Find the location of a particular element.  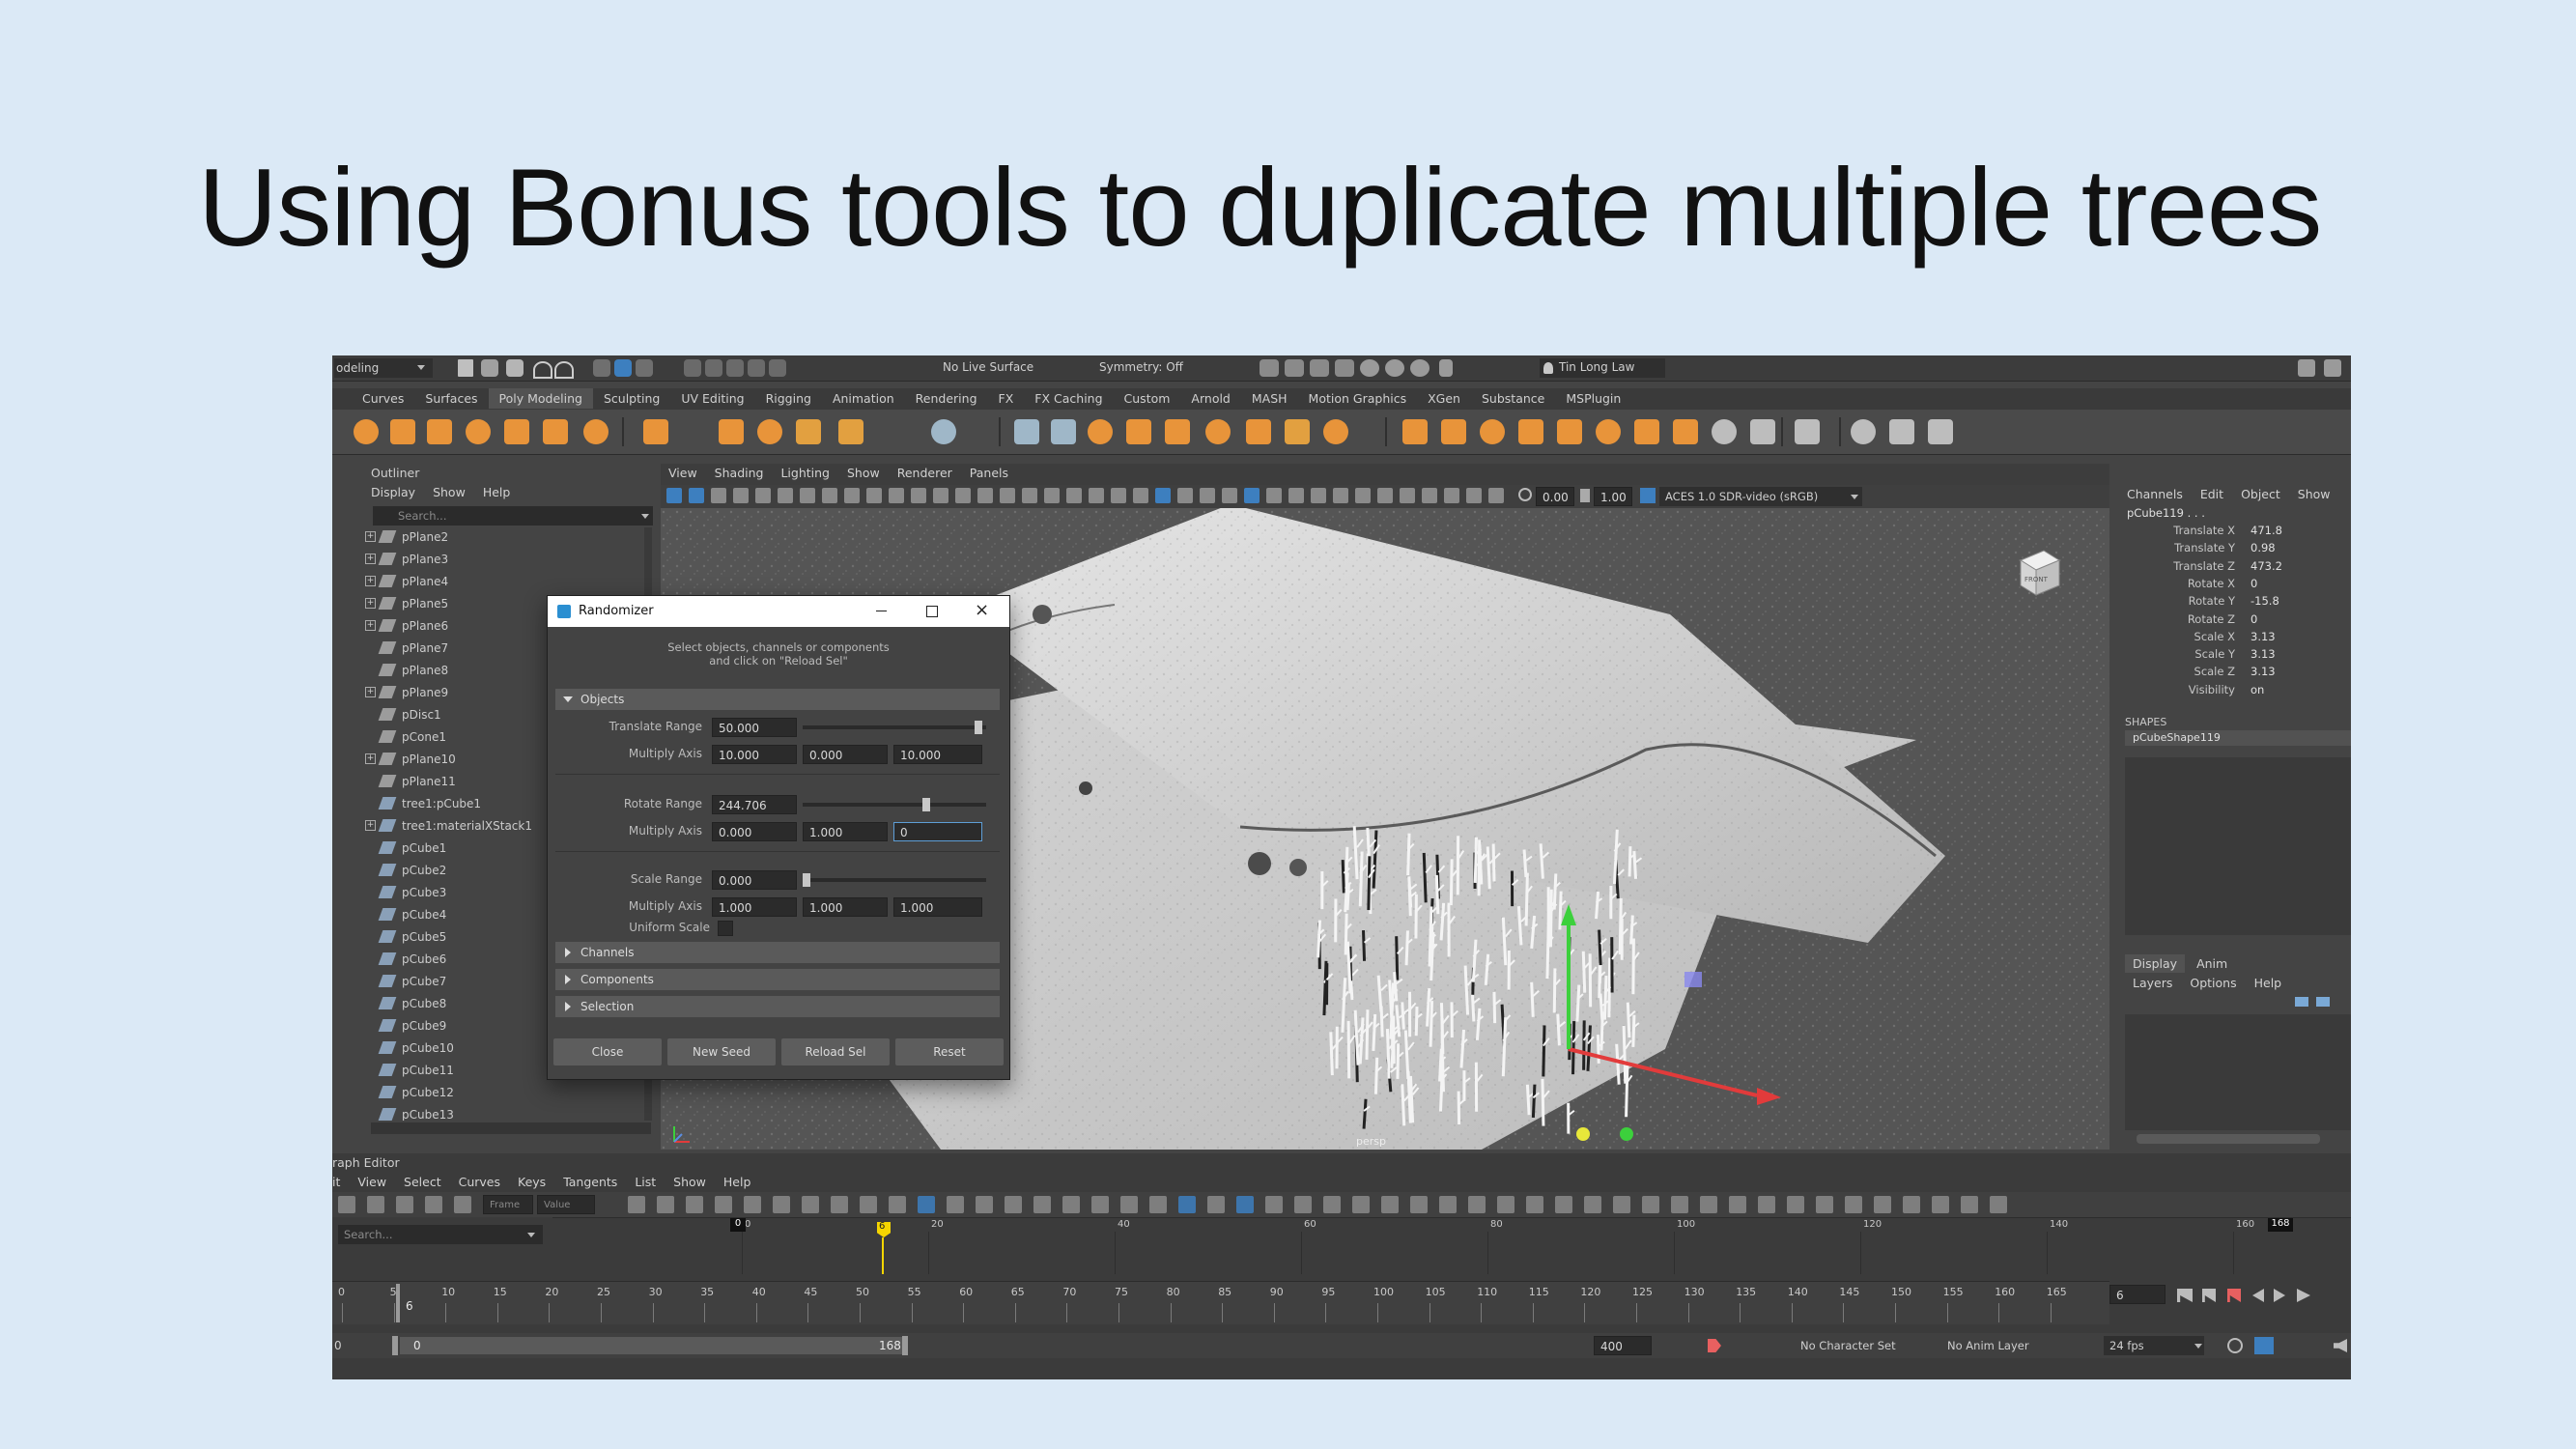

lattice-icon is located at coordinates (1901, 431).